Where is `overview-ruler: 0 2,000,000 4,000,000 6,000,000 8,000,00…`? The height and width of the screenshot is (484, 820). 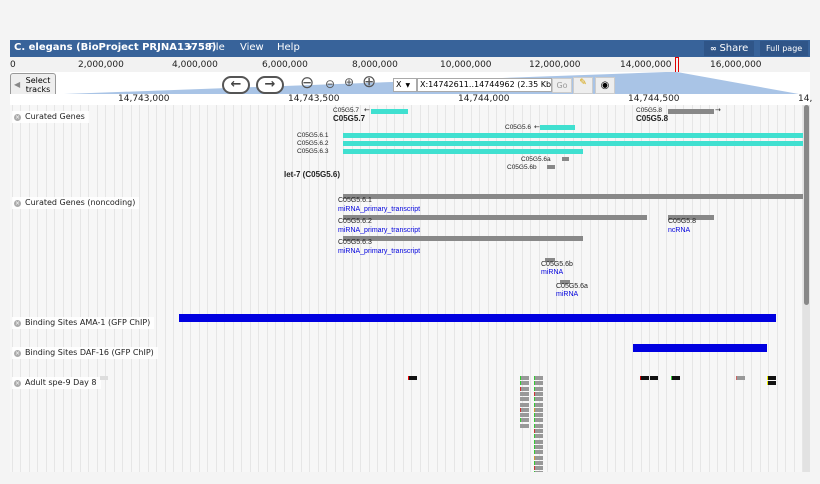 overview-ruler: 0 2,000,000 4,000,000 6,000,000 8,000,00… is located at coordinates (410, 65).